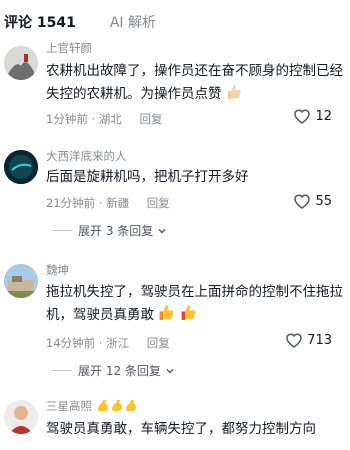 The image size is (350, 450). What do you see at coordinates (312, 116) in the screenshot?
I see `like-button: 12` at bounding box center [312, 116].